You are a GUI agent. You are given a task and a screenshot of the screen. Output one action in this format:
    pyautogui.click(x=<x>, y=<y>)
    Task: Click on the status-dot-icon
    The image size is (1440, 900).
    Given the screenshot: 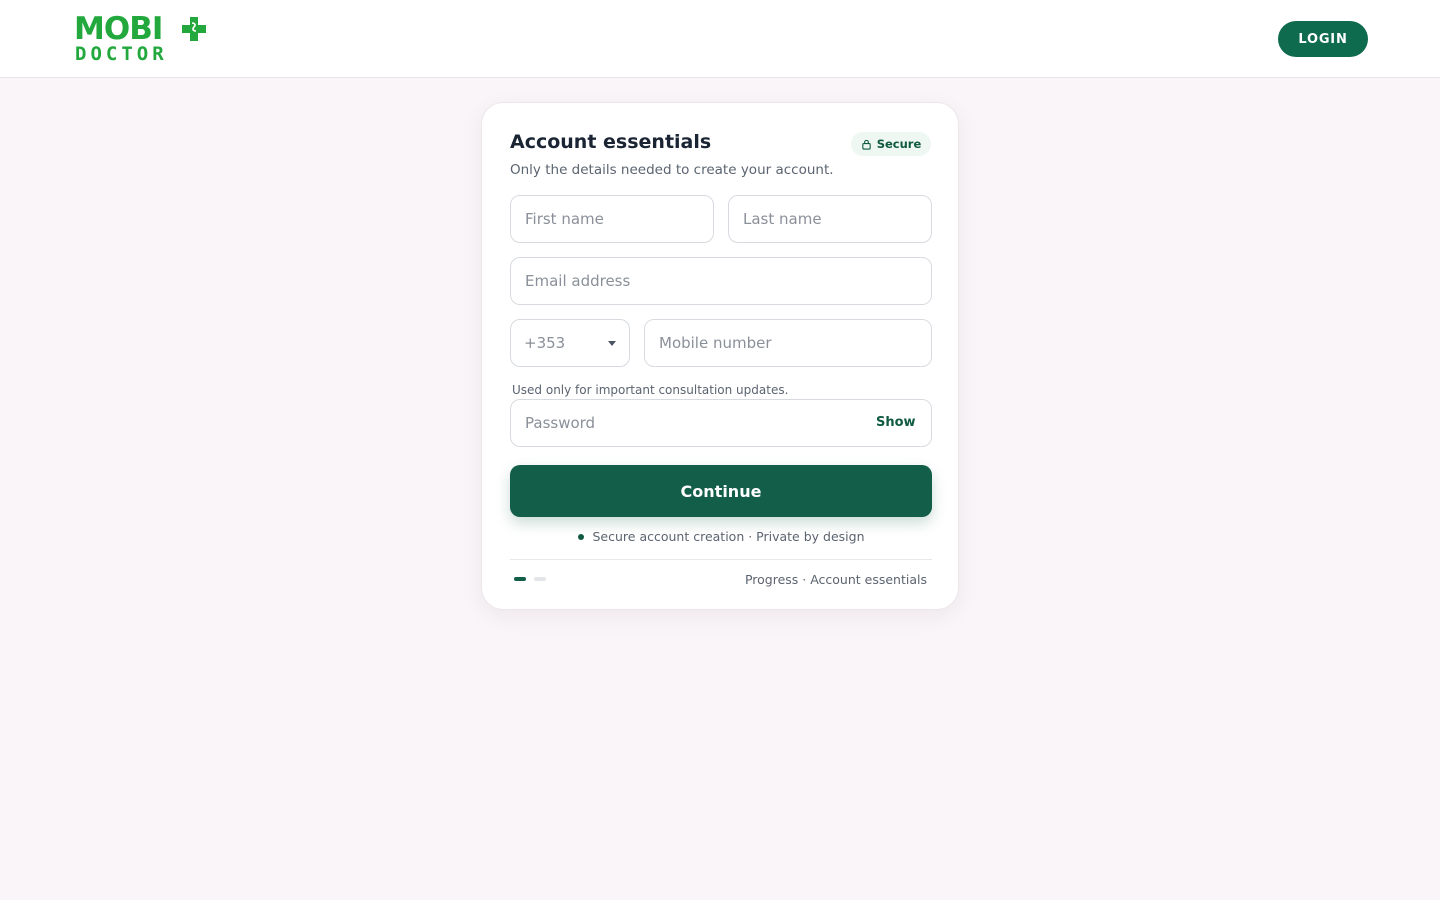 What is the action you would take?
    pyautogui.click(x=580, y=536)
    